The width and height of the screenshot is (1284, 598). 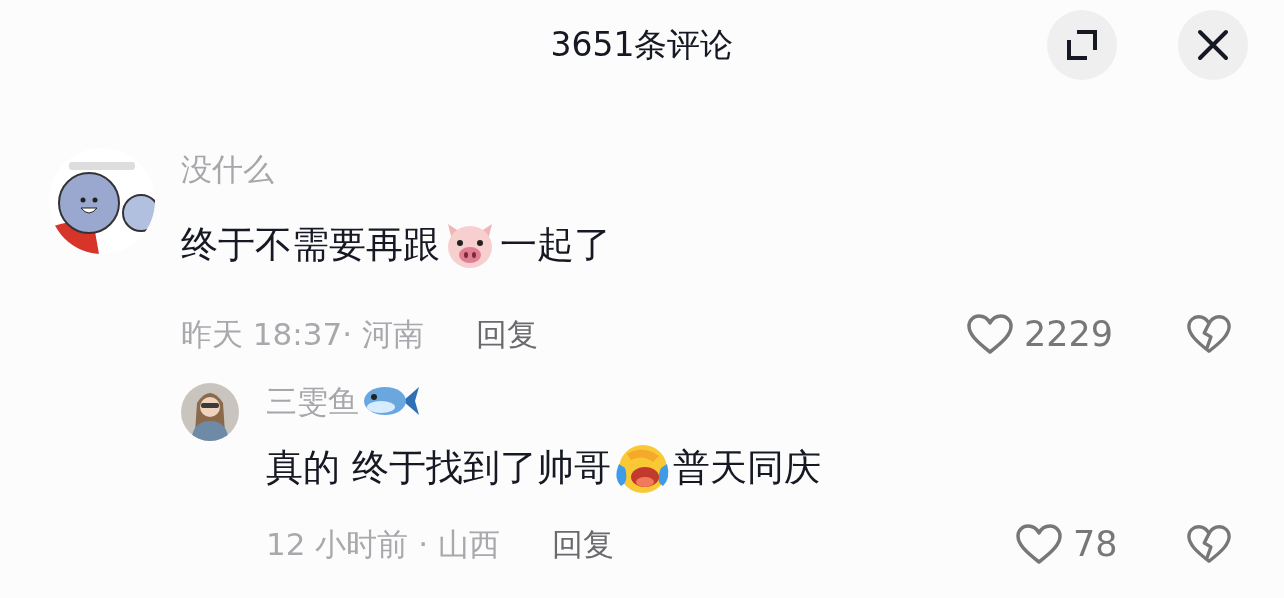 I want to click on comment-text: 终于不需要再跟, so click(x=310, y=245).